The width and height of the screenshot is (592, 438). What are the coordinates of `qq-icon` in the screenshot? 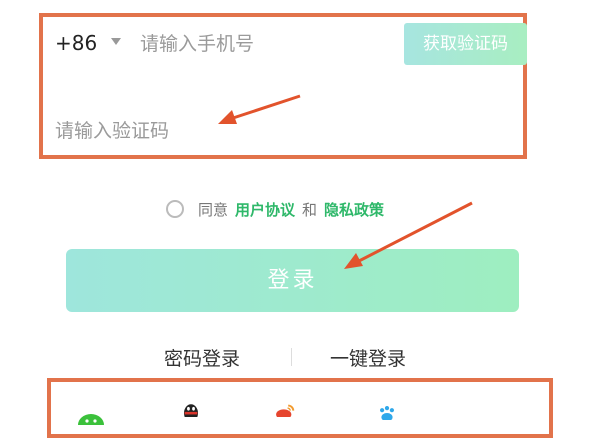 It's located at (191, 410).